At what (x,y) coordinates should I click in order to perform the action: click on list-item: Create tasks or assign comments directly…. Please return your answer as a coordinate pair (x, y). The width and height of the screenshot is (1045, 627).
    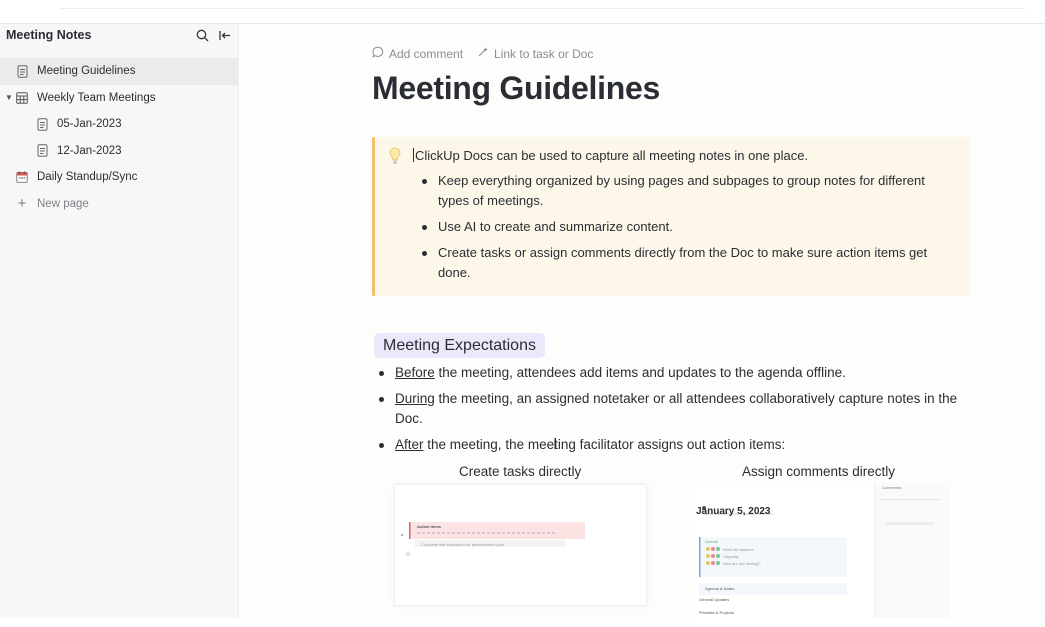
    Looking at the image, I should click on (690, 263).